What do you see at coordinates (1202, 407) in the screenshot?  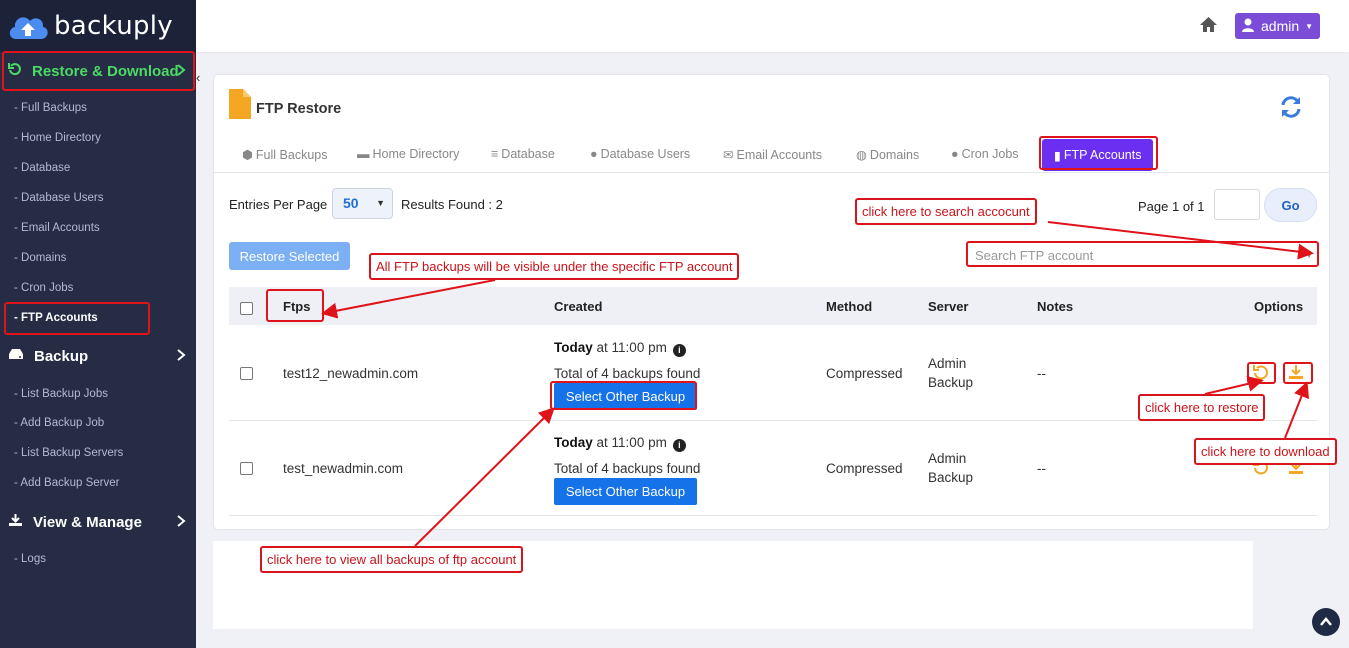 I see `annotation-restore: click here to restore` at bounding box center [1202, 407].